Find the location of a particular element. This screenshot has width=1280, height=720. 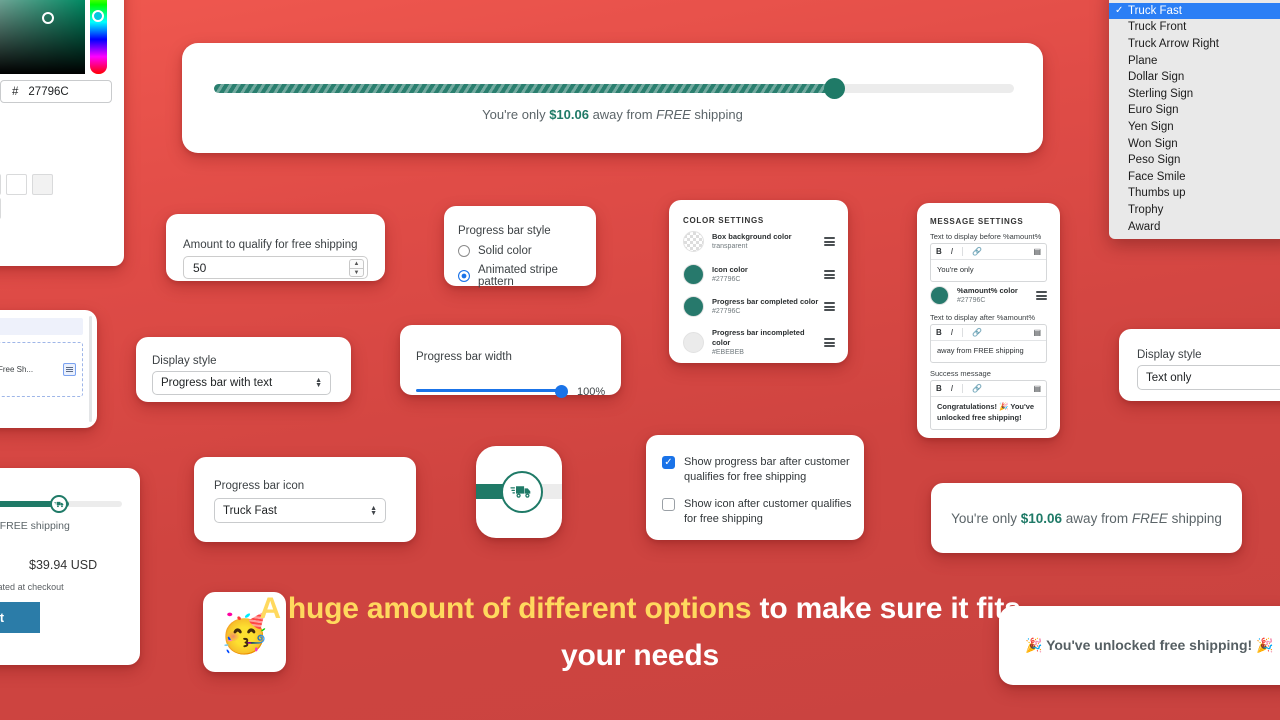

editor-scrollbar is located at coordinates (90, 369).